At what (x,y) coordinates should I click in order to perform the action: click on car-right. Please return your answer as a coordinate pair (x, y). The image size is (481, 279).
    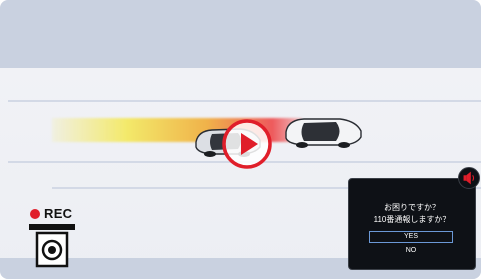
    Looking at the image, I should click on (323, 133).